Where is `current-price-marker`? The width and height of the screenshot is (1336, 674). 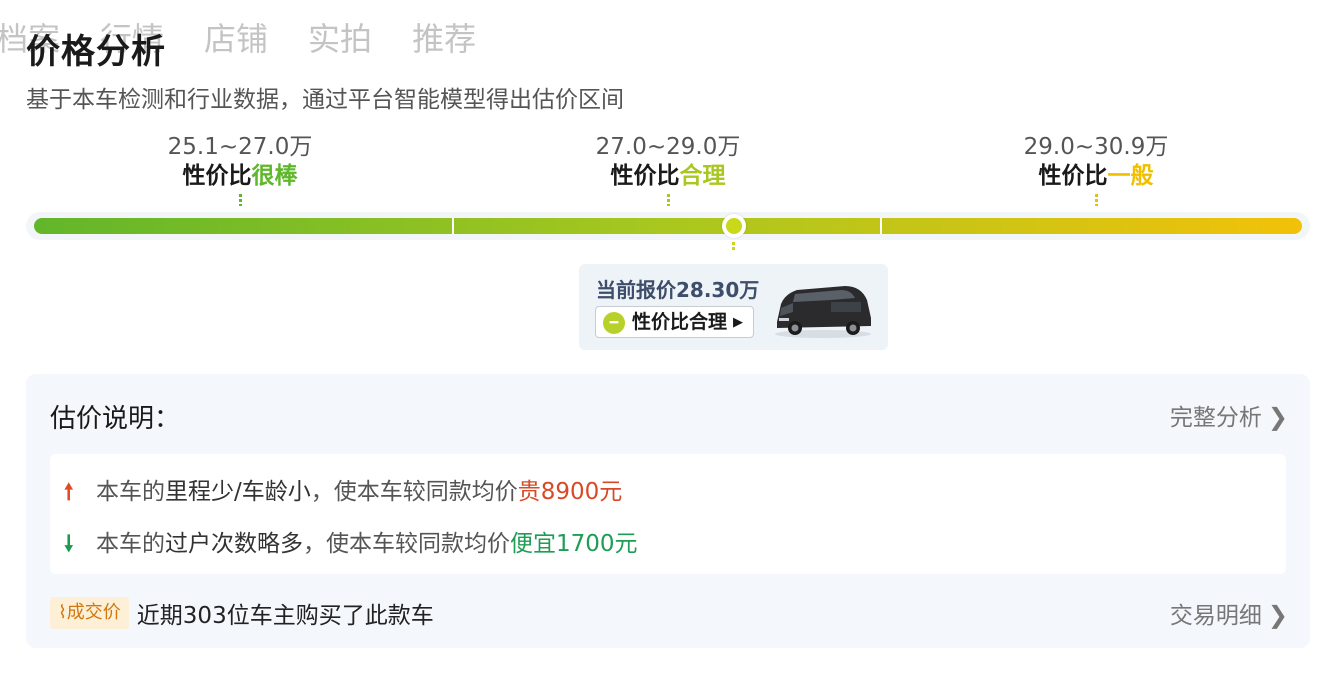 current-price-marker is located at coordinates (734, 226).